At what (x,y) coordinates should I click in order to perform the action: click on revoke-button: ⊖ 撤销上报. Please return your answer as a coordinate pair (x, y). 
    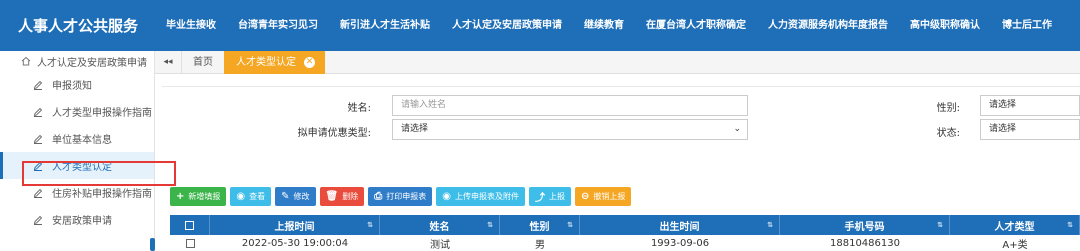
    Looking at the image, I should click on (603, 196).